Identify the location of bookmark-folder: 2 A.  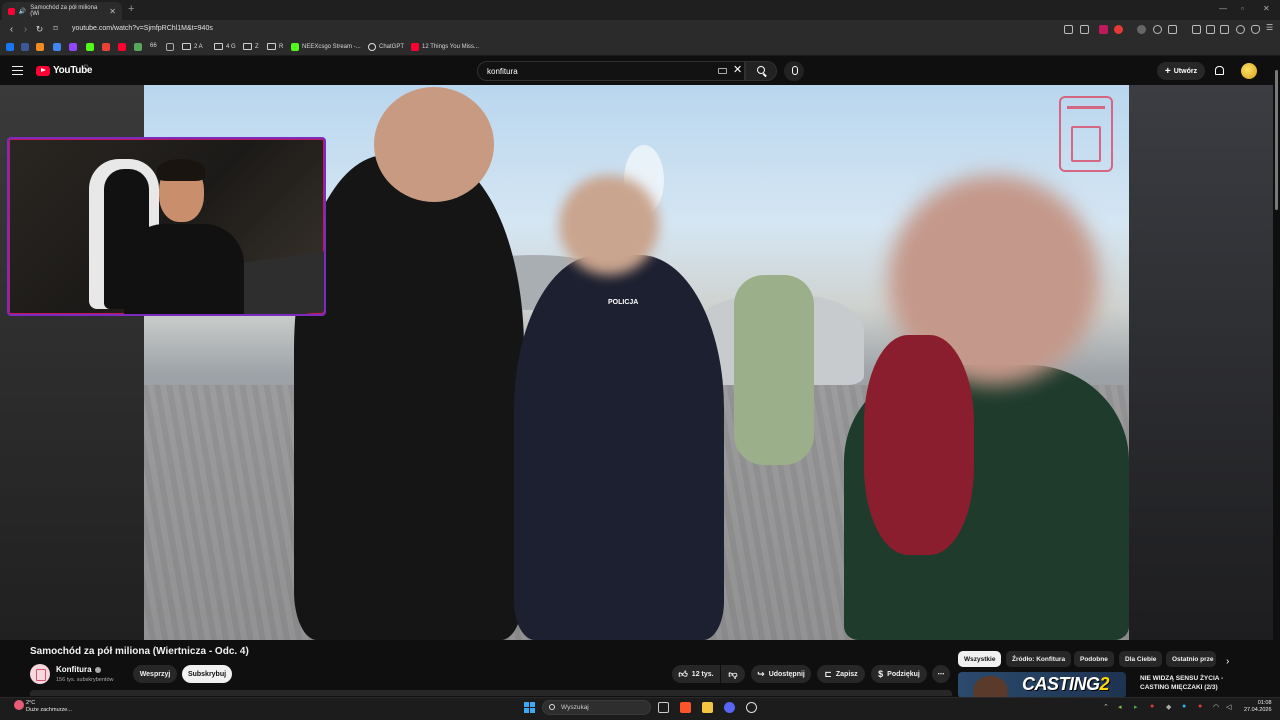
(192, 46).